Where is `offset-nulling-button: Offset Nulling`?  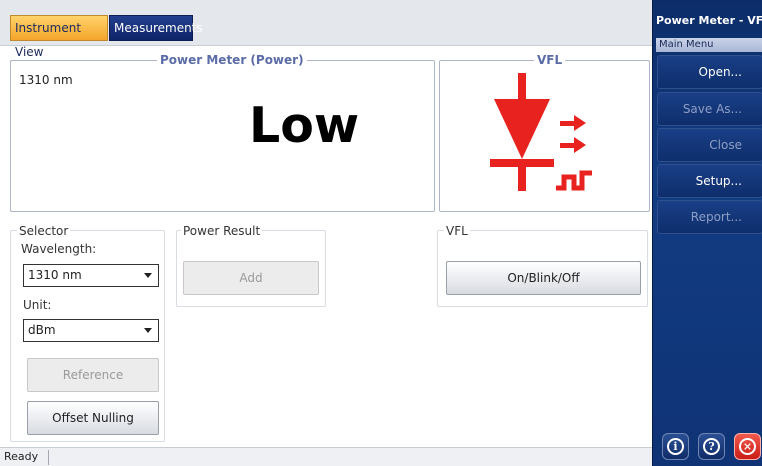
offset-nulling-button: Offset Nulling is located at coordinates (93, 418).